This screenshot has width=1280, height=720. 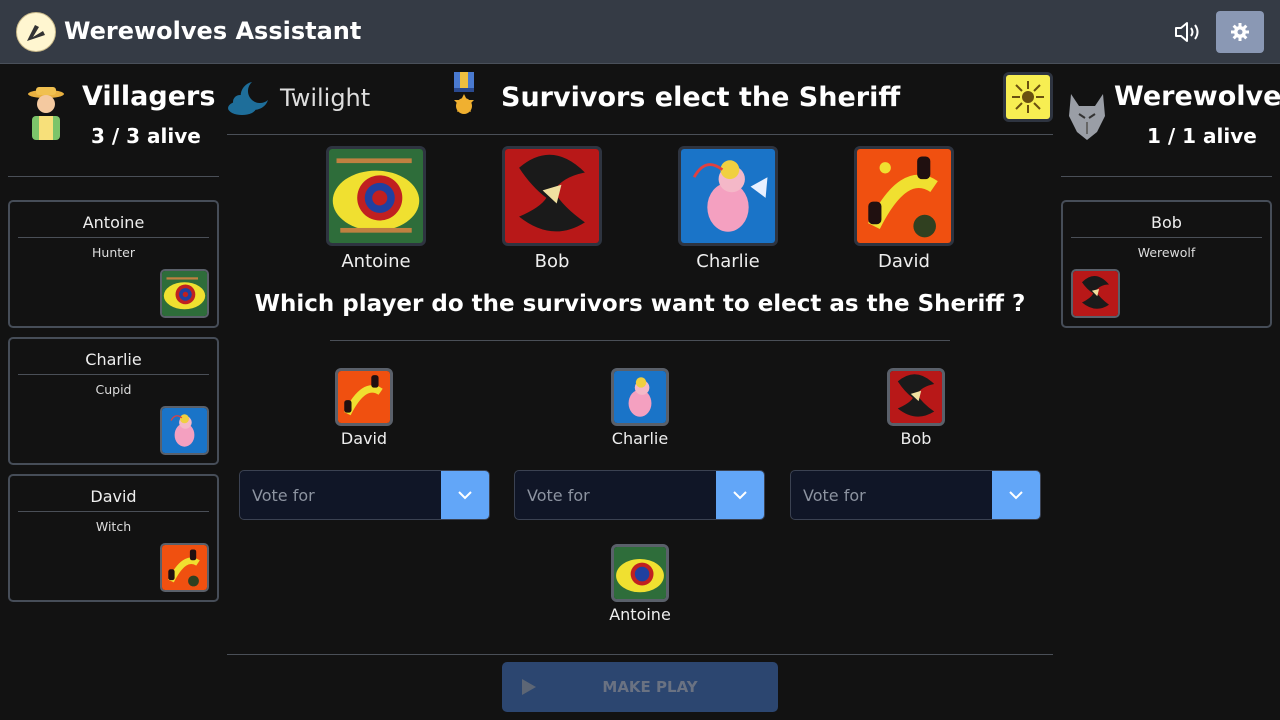 I want to click on settings-button, so click(x=1240, y=32).